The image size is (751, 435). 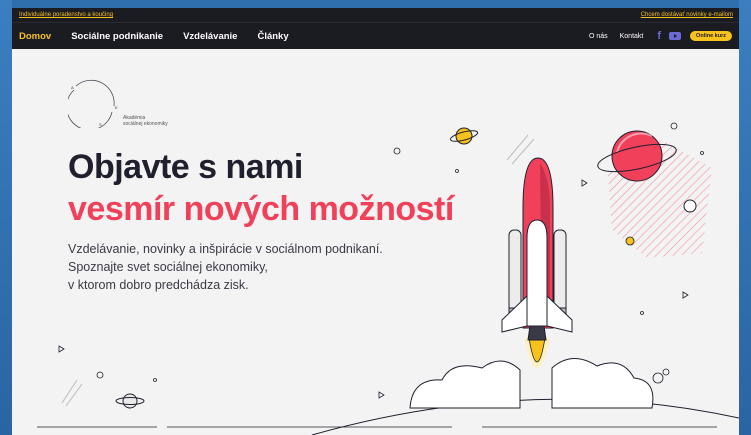 What do you see at coordinates (261, 209) in the screenshot?
I see `hero-title-line-2: vesmír nových možností` at bounding box center [261, 209].